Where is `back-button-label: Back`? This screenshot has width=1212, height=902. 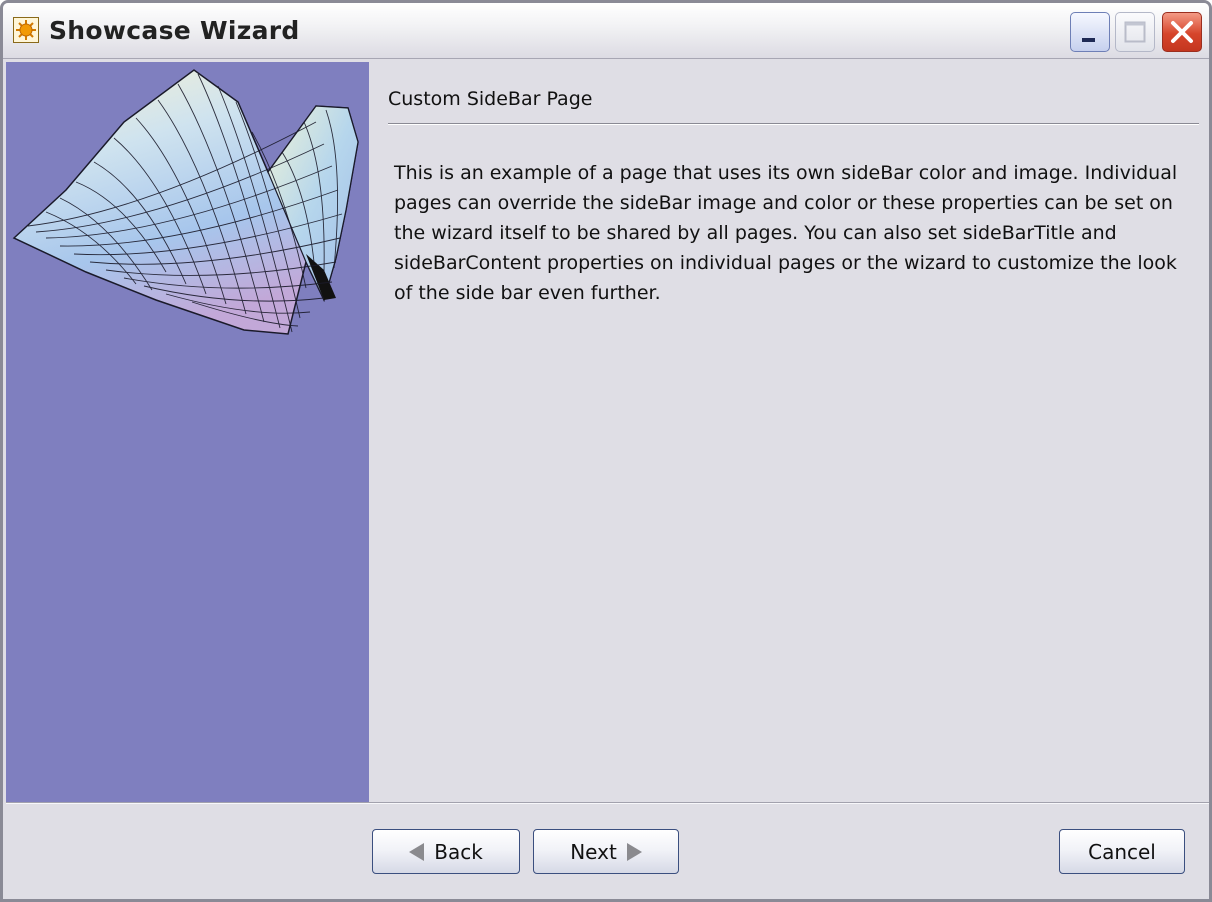 back-button-label: Back is located at coordinates (458, 851).